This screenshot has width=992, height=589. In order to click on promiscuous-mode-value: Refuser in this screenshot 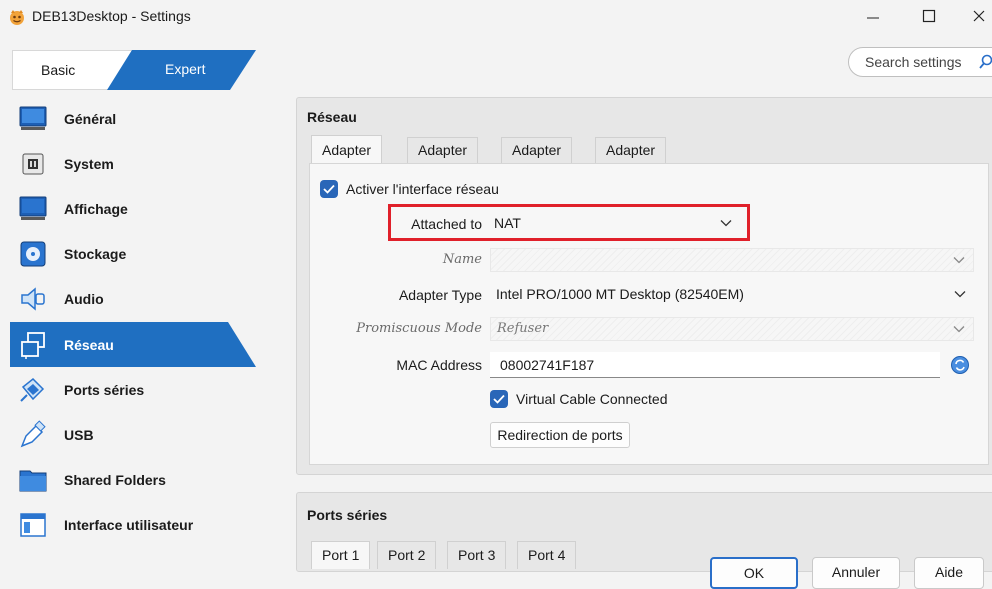, I will do `click(523, 328)`.